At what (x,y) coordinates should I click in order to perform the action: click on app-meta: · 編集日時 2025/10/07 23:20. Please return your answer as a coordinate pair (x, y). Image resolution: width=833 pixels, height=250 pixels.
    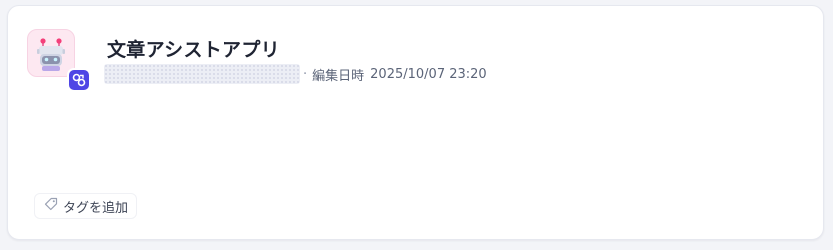
    Looking at the image, I should click on (295, 74).